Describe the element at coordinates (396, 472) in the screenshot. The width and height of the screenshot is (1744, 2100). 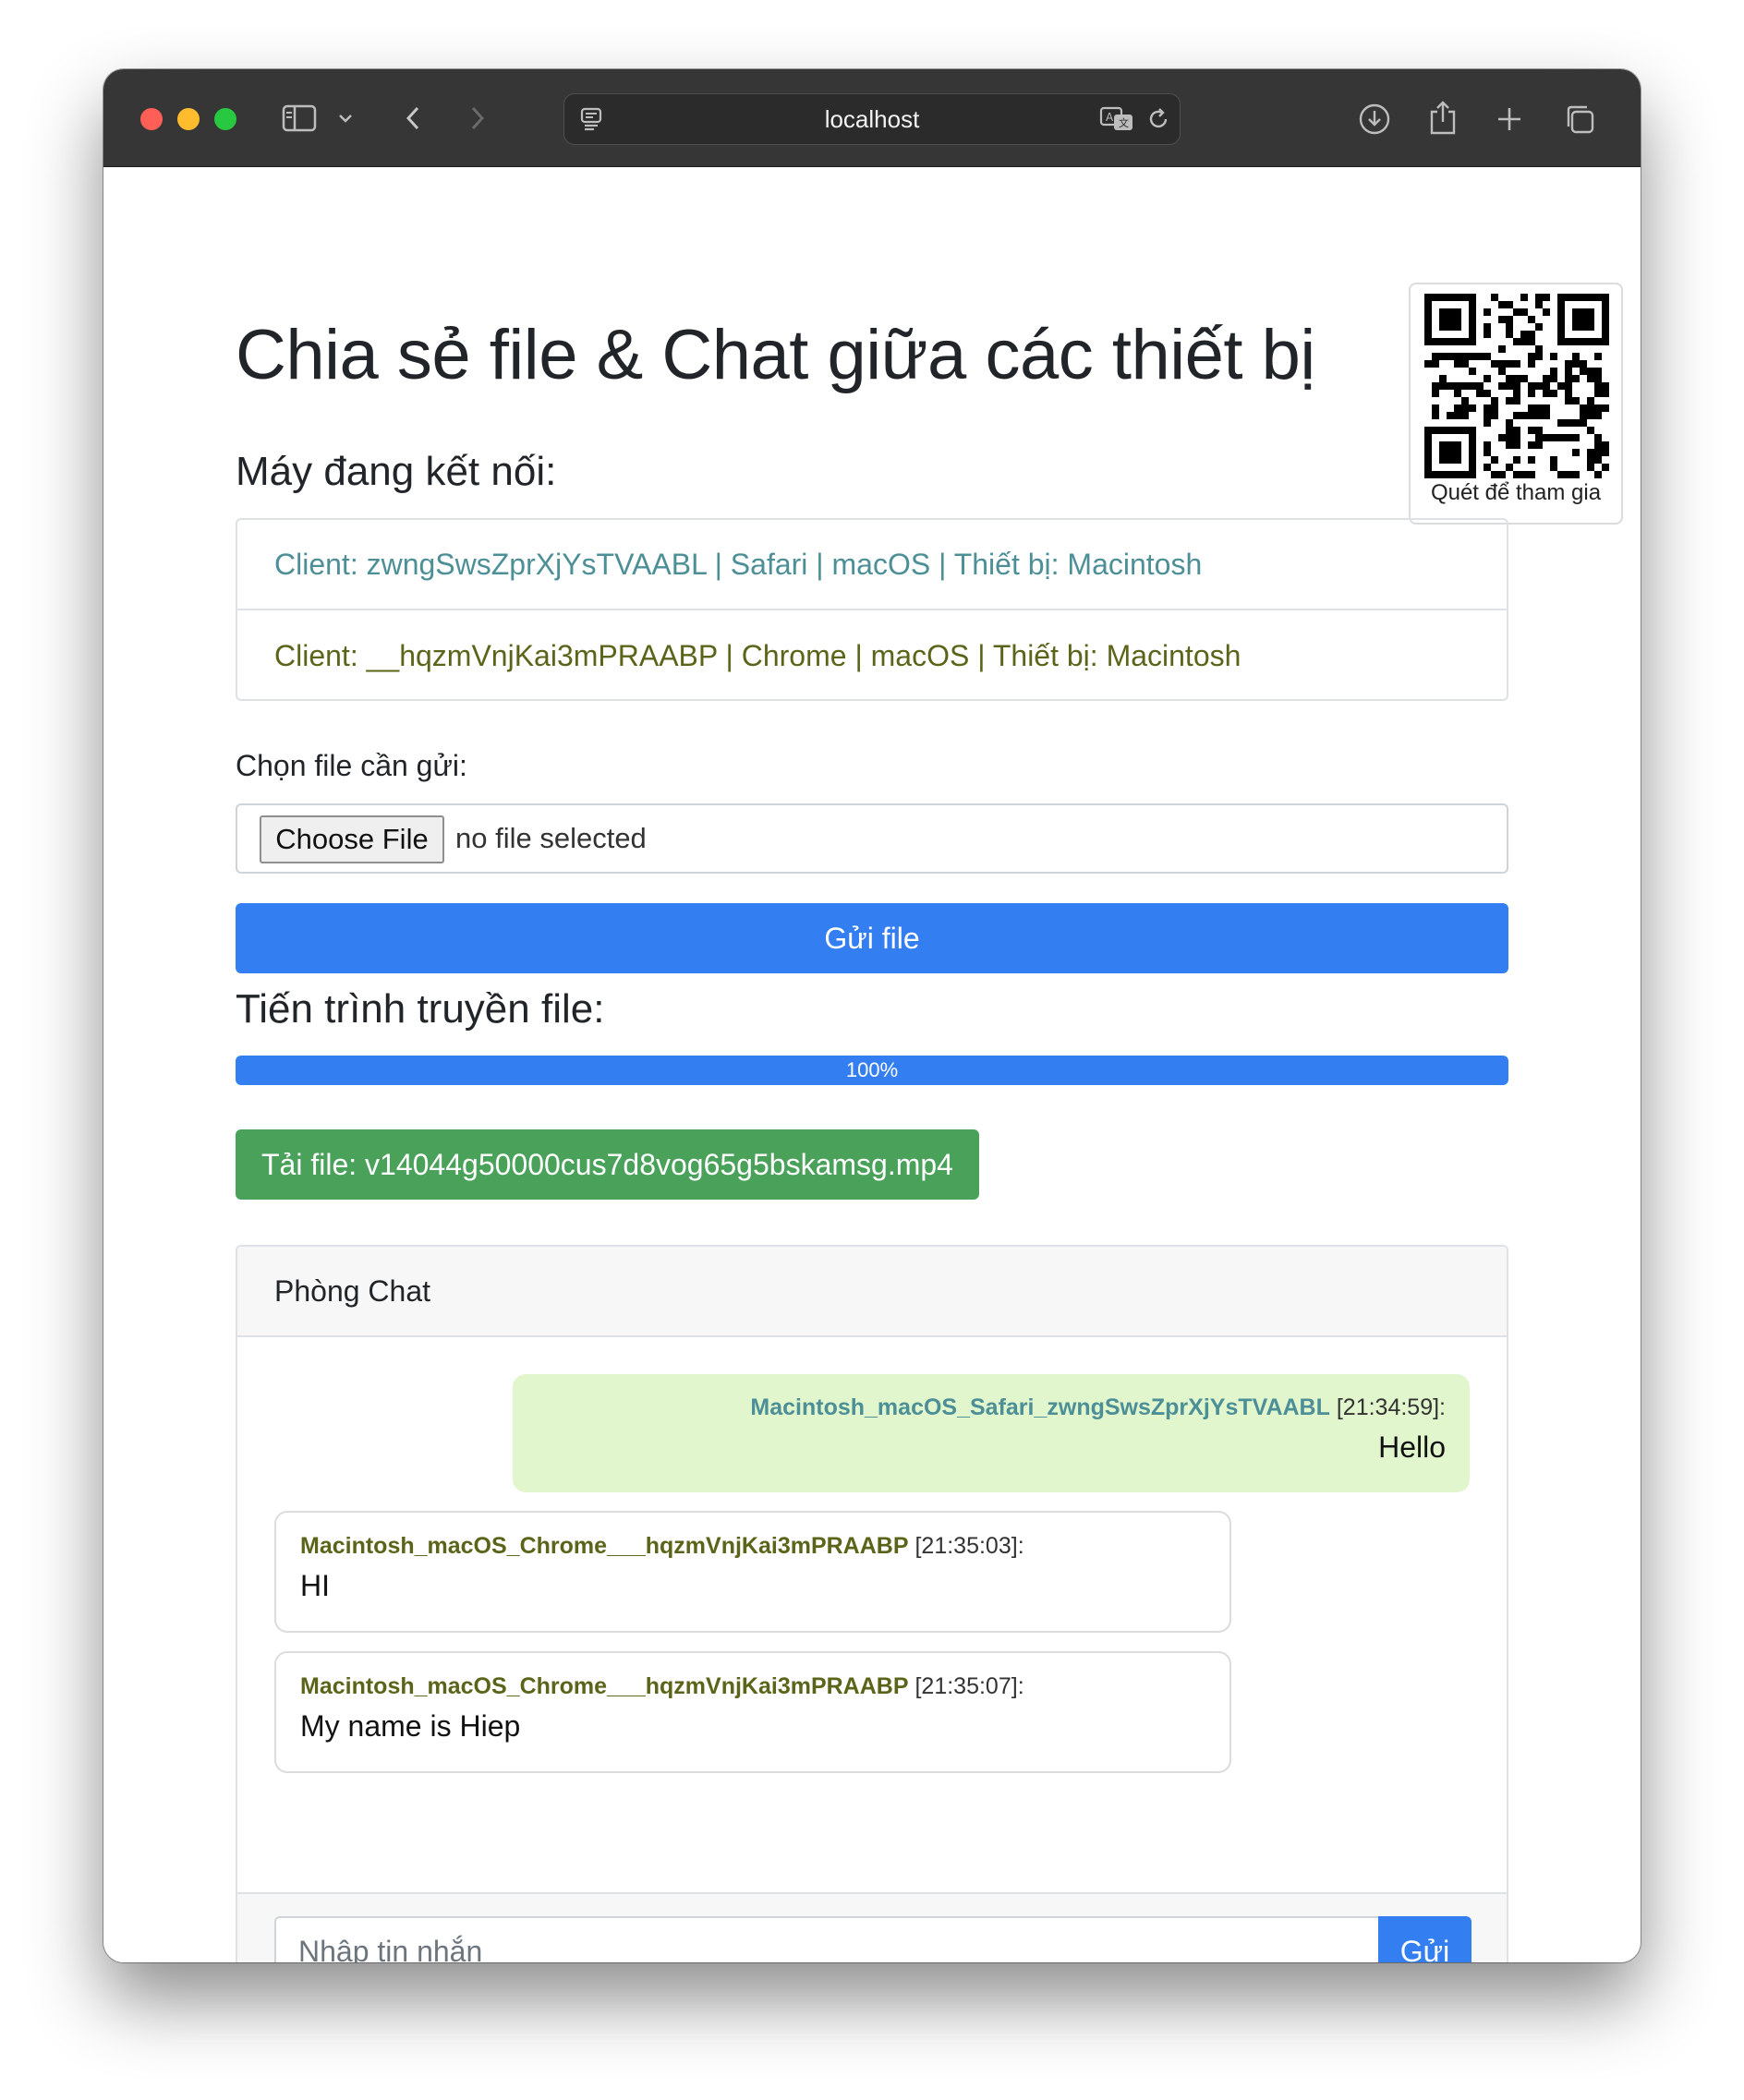
I see `clients-heading: Máy đang kết nối:` at that location.